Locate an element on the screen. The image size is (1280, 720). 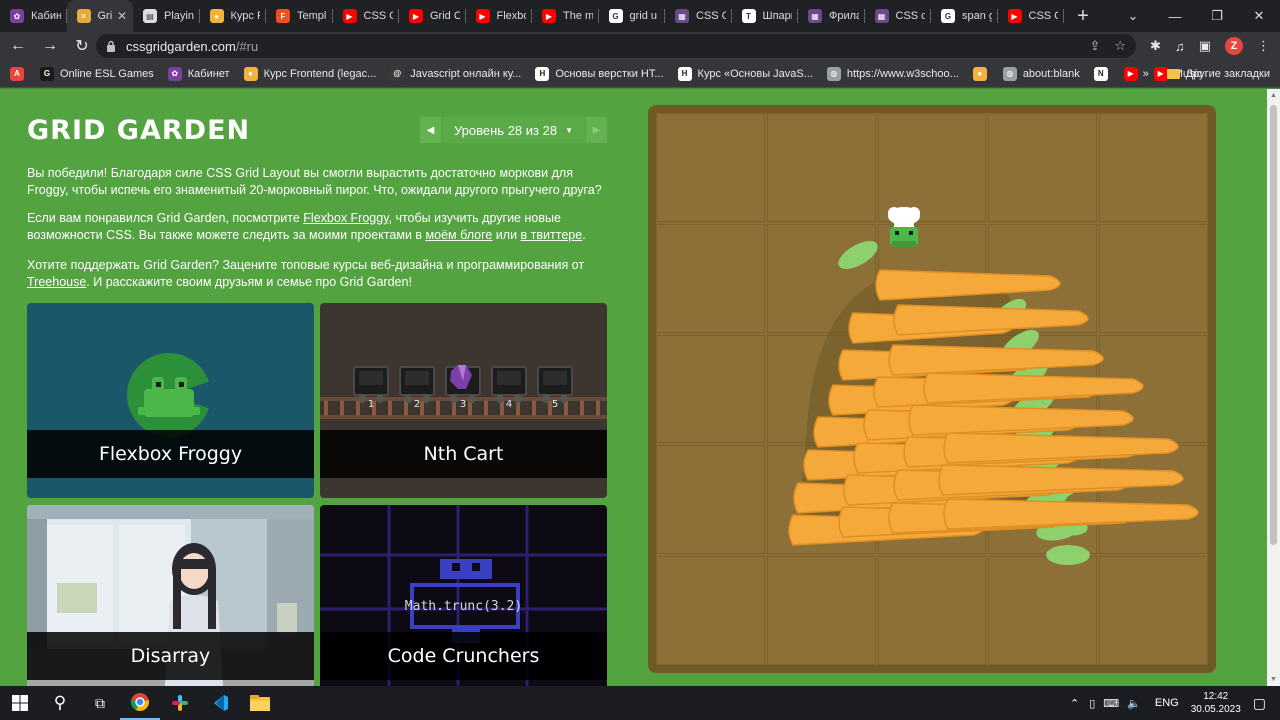
carrot is located at coordinates (996, 360).